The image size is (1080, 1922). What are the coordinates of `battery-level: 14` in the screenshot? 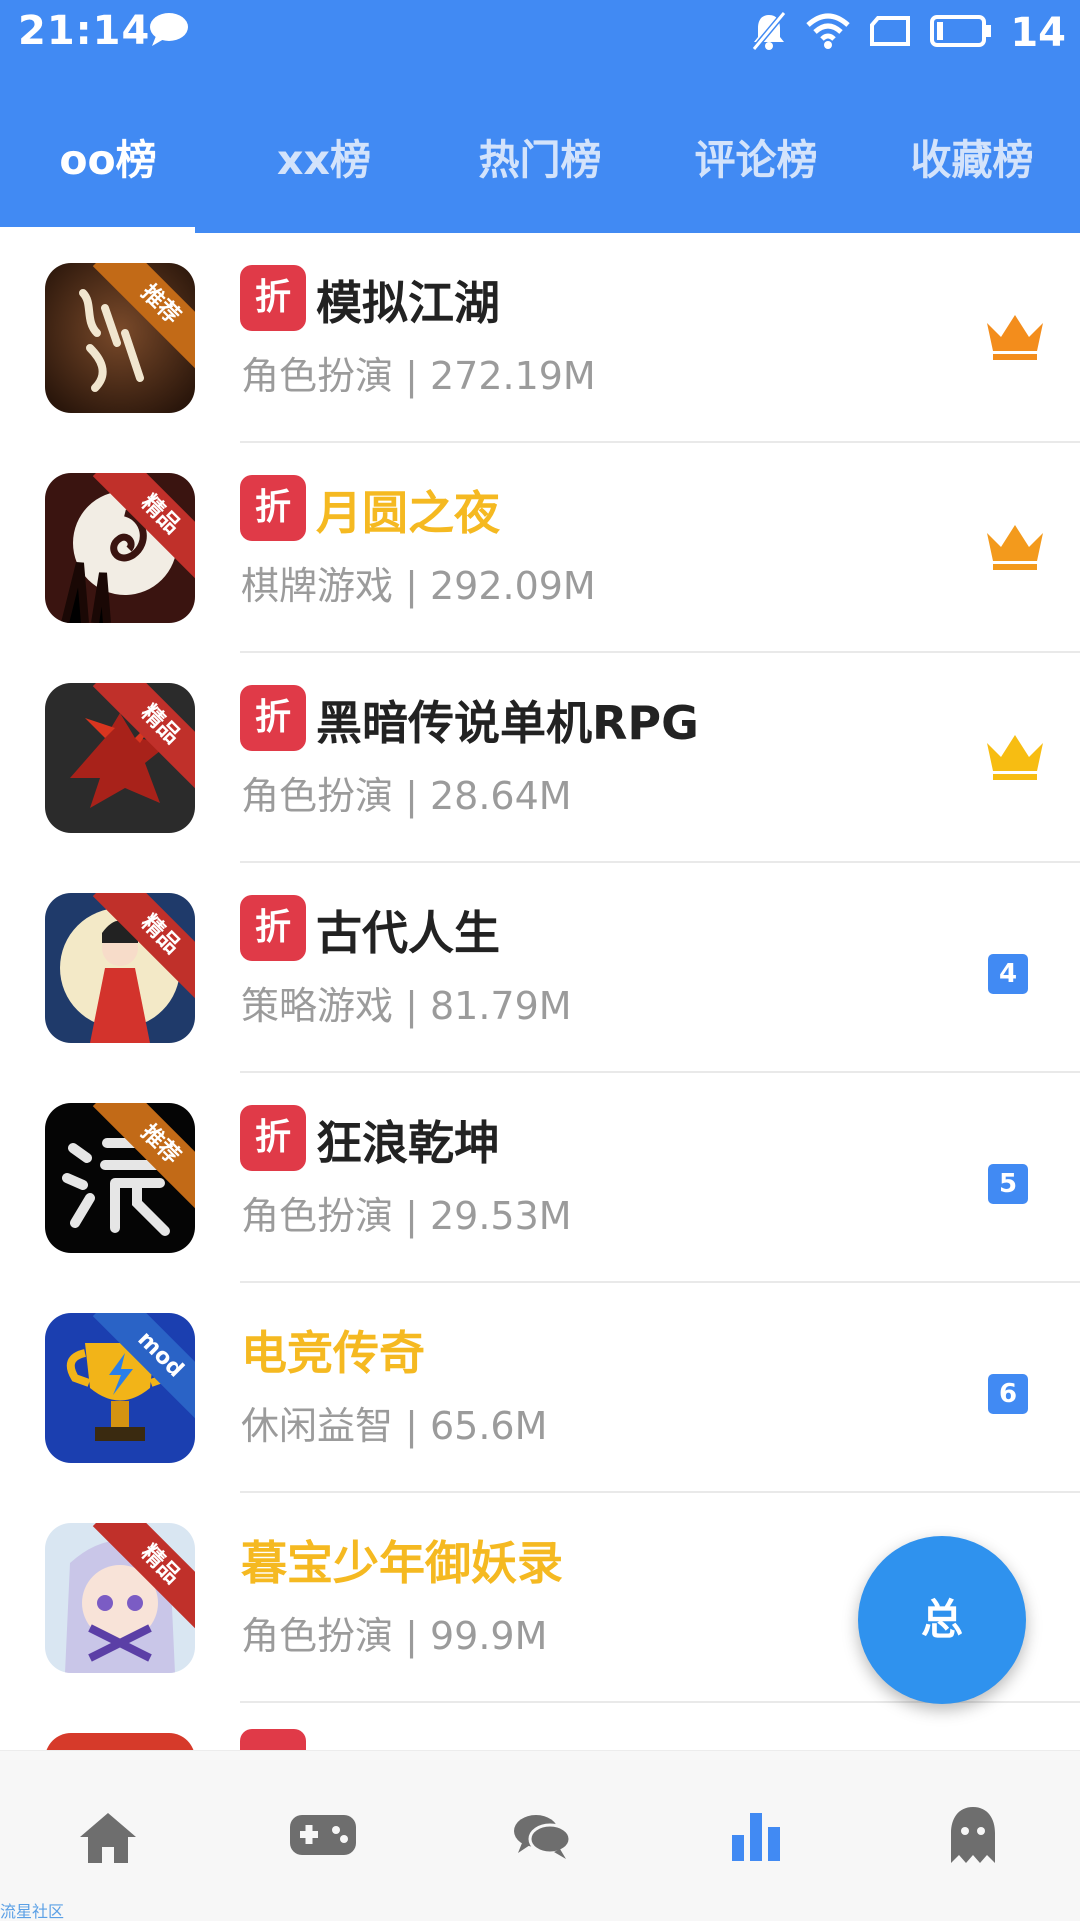 It's located at (1038, 33).